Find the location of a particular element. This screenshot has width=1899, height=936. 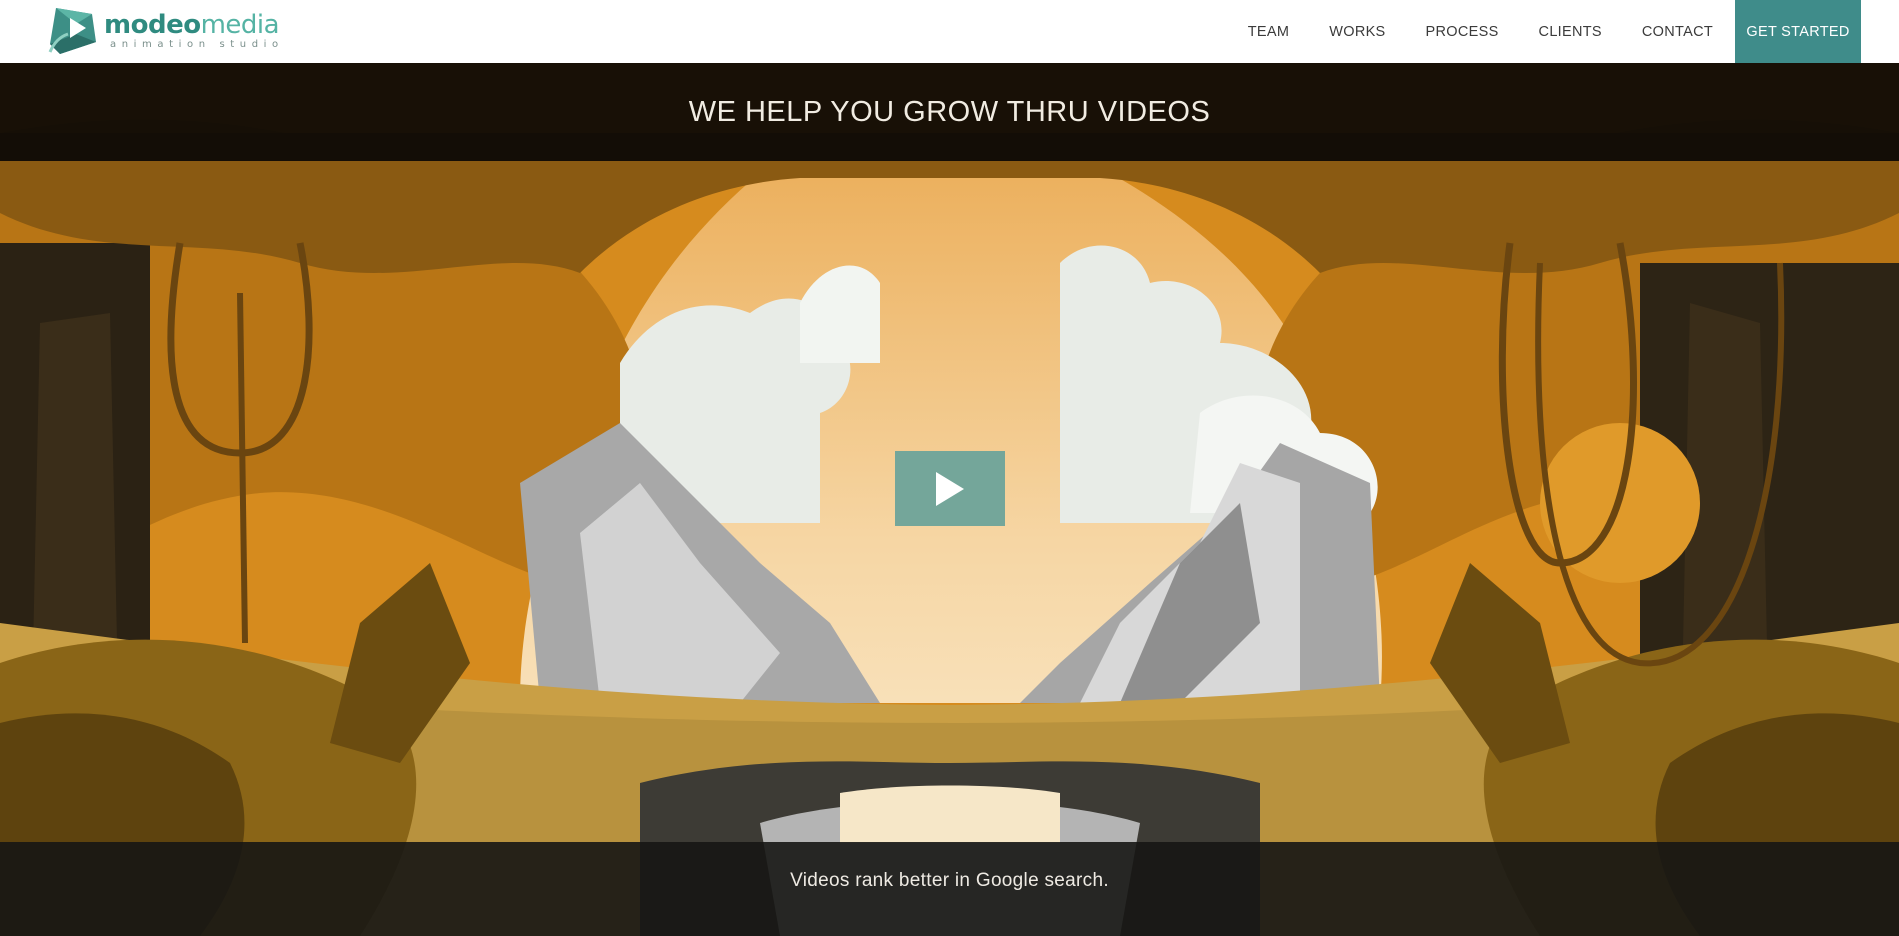

hero-title-bar: WE HELP YOU GROW THRU VIDEOS is located at coordinates (949, 112).